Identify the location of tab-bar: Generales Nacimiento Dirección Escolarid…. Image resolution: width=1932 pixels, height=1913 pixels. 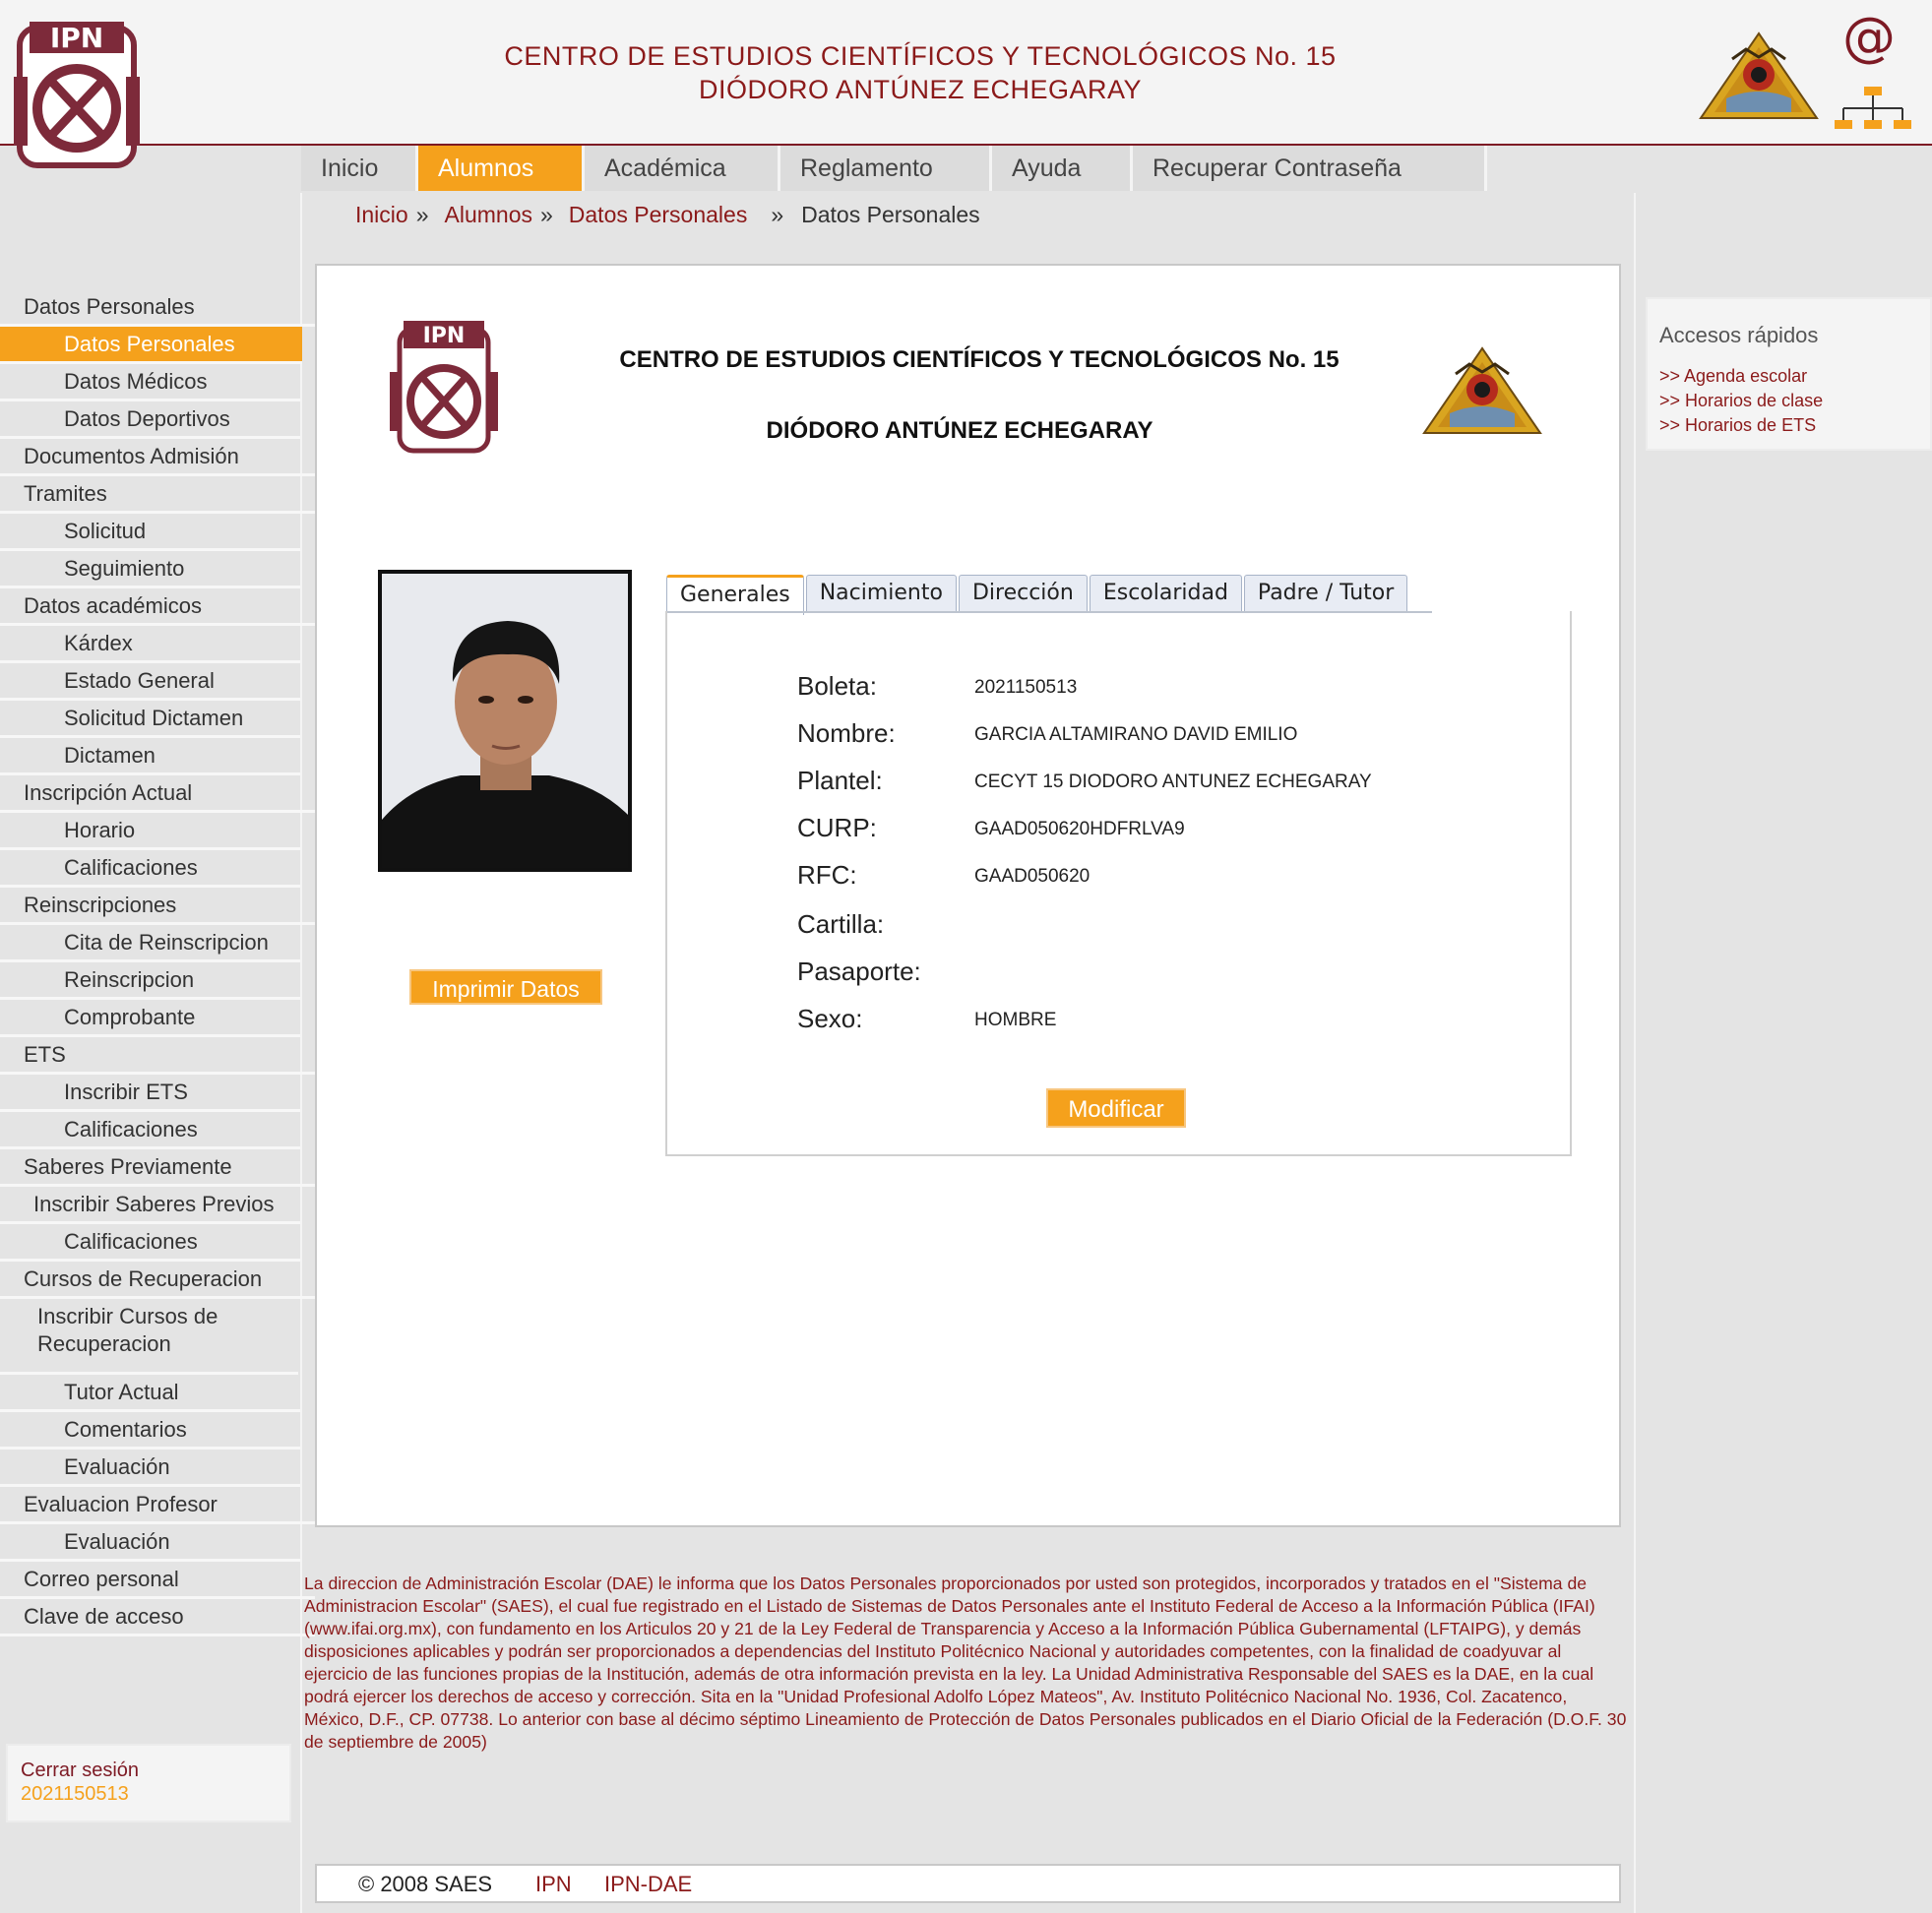
(1037, 595).